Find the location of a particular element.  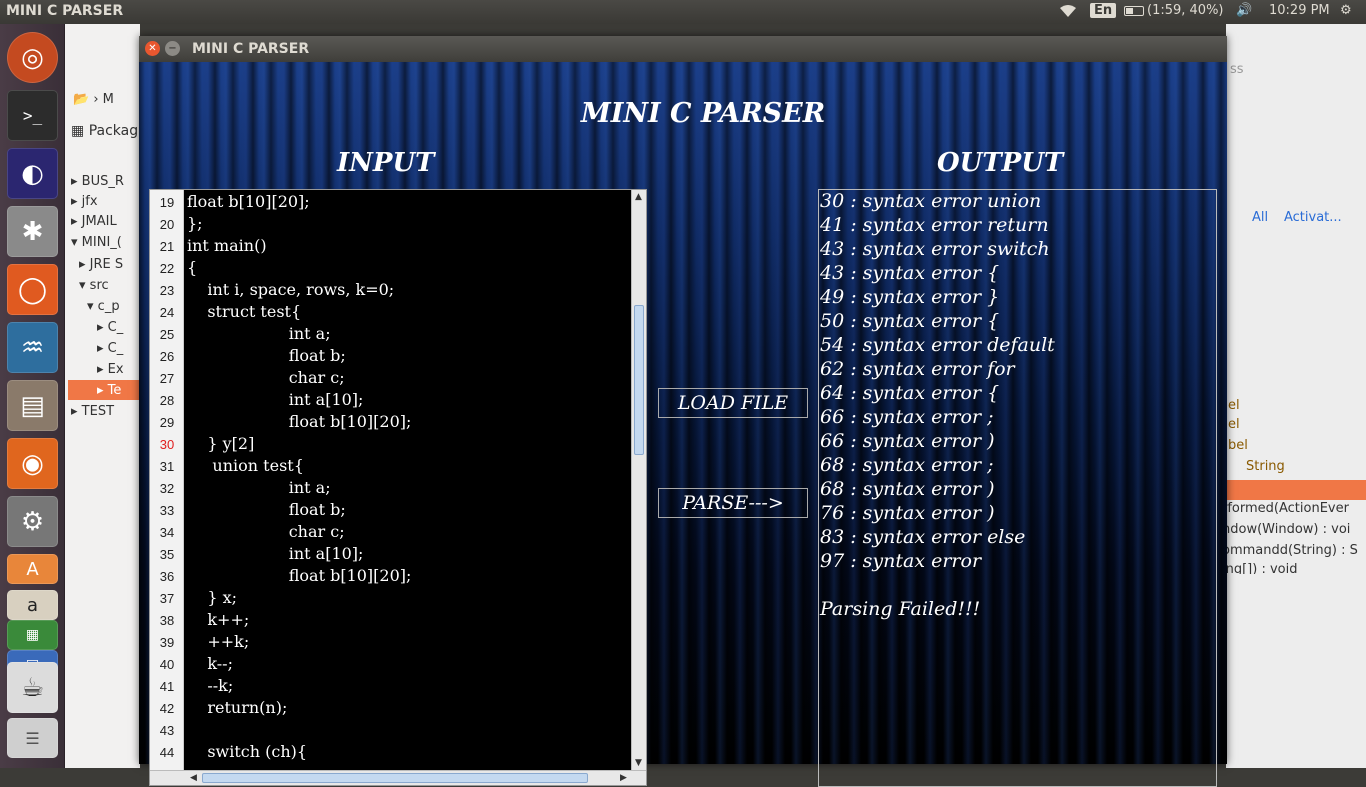

code-line: int i, space, rows, k=0; is located at coordinates (290, 289).